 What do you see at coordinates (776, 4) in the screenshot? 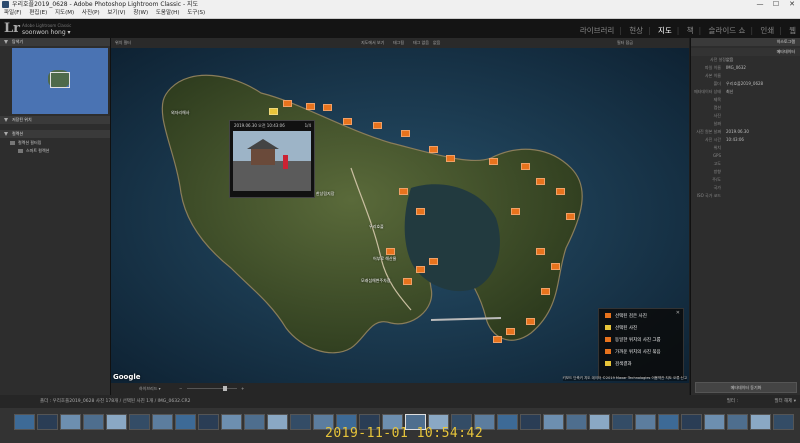
I see `maximize-button: ☐` at bounding box center [776, 4].